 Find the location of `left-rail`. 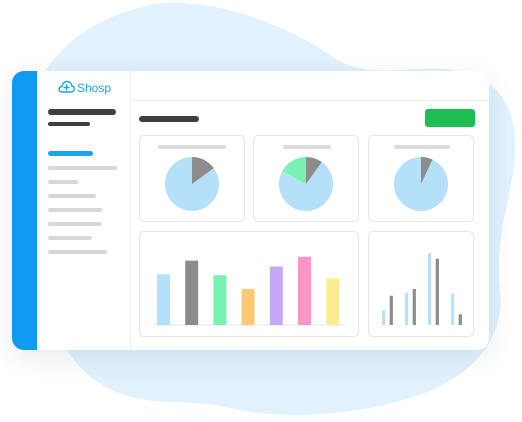

left-rail is located at coordinates (24, 210).